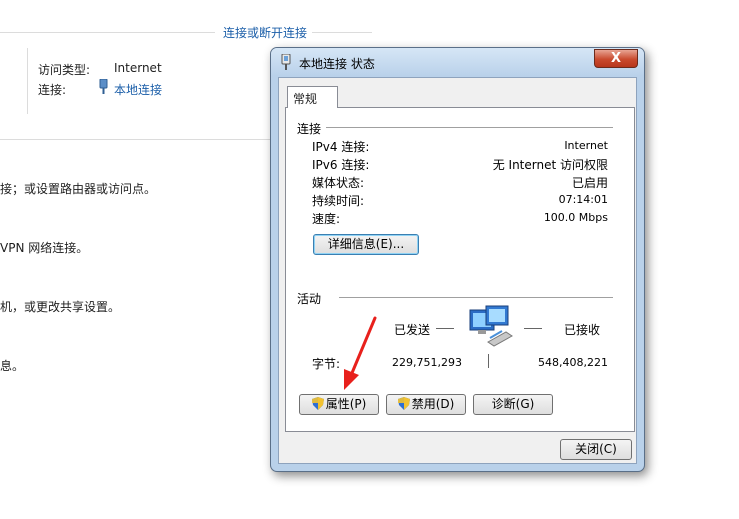  Describe the element at coordinates (137, 139) in the screenshot. I see `section-divider` at that location.